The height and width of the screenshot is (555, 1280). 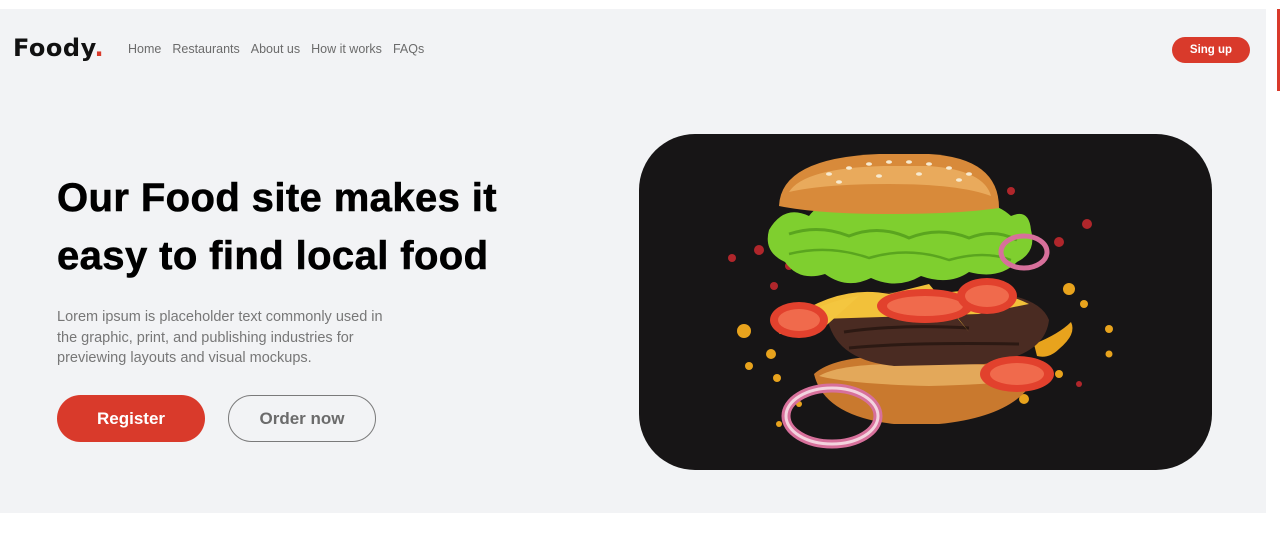 I want to click on brand-logo: Foody., so click(x=58, y=48).